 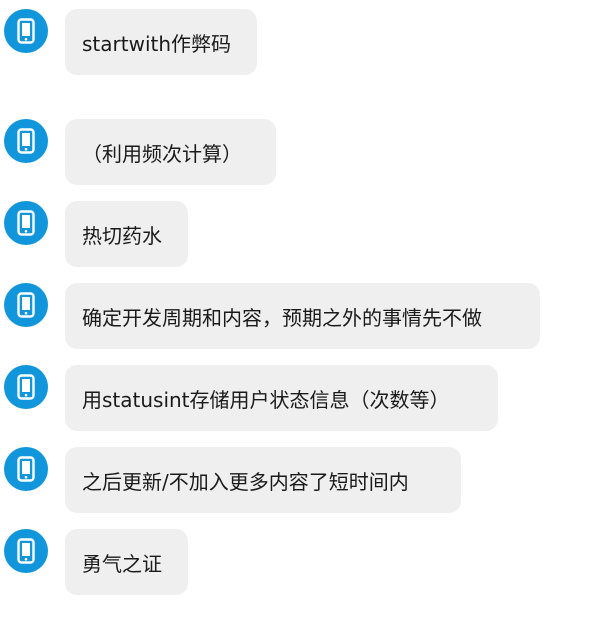 What do you see at coordinates (157, 43) in the screenshot?
I see `message-text: startwith作弊码` at bounding box center [157, 43].